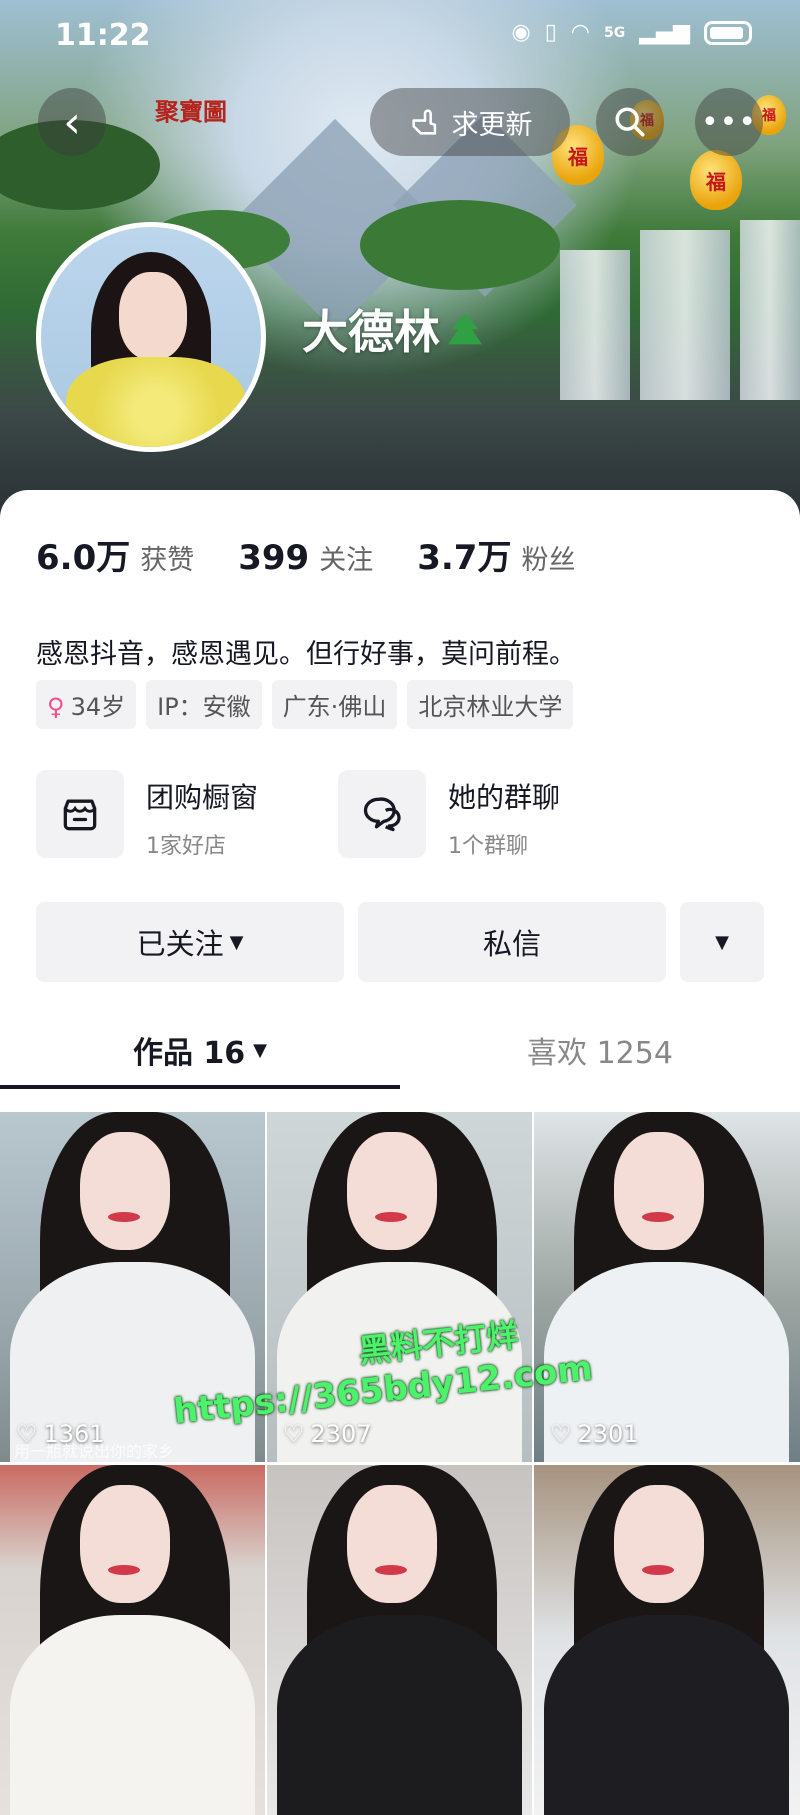  What do you see at coordinates (167, 560) in the screenshot?
I see `likes-label: 获赞` at bounding box center [167, 560].